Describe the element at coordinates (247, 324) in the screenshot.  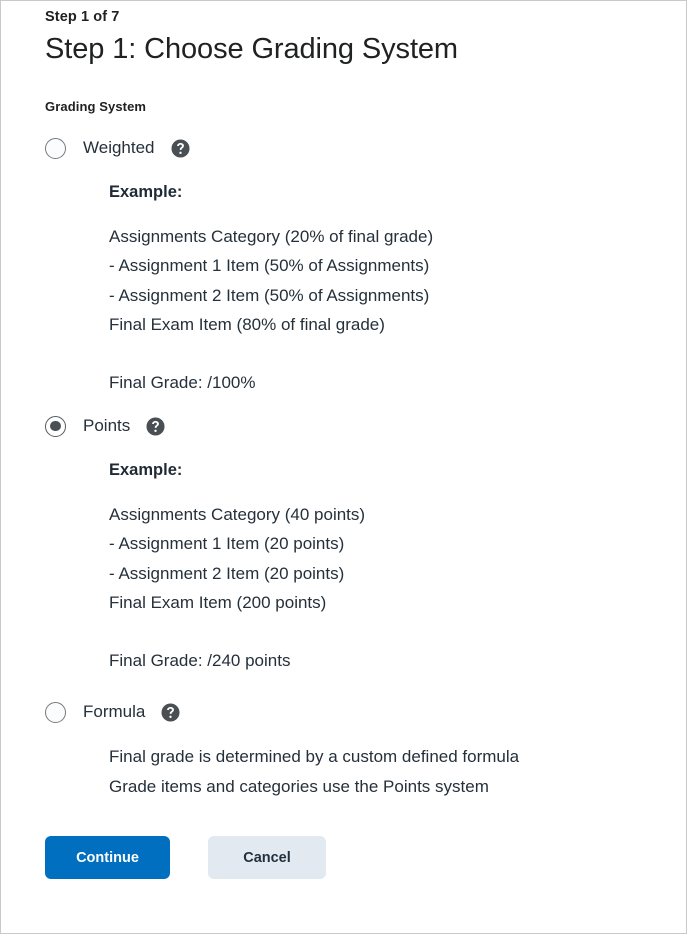
I see `example-line: Final Exam Item (80% of final grade)` at that location.